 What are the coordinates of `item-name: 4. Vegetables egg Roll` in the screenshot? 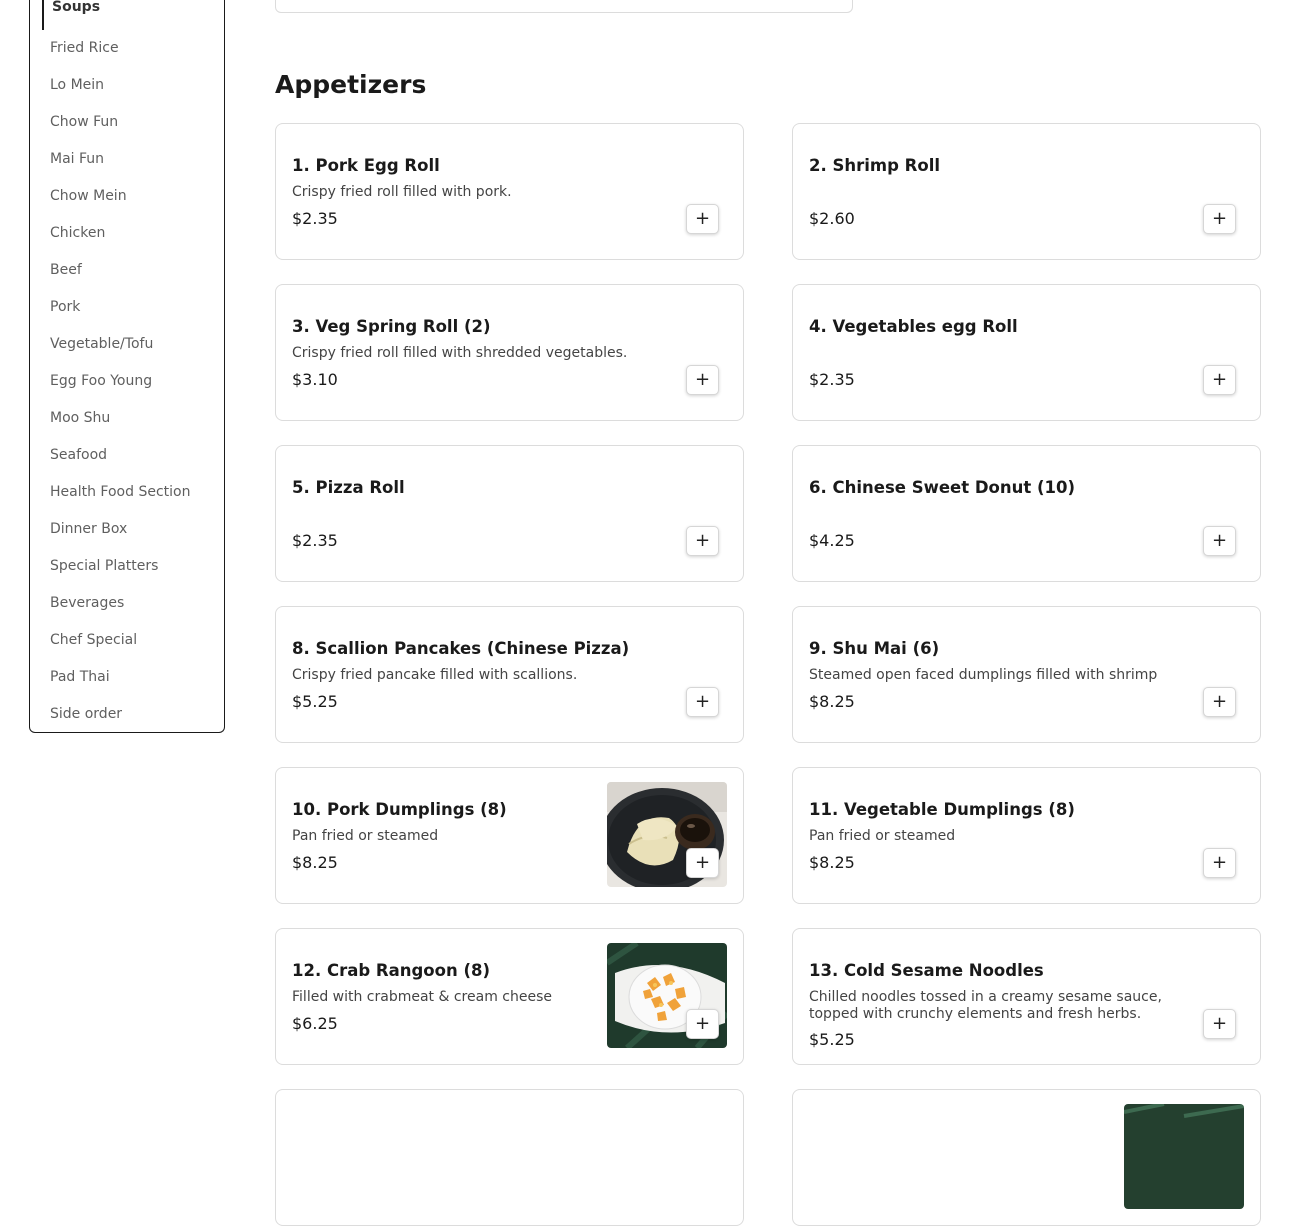 It's located at (913, 326).